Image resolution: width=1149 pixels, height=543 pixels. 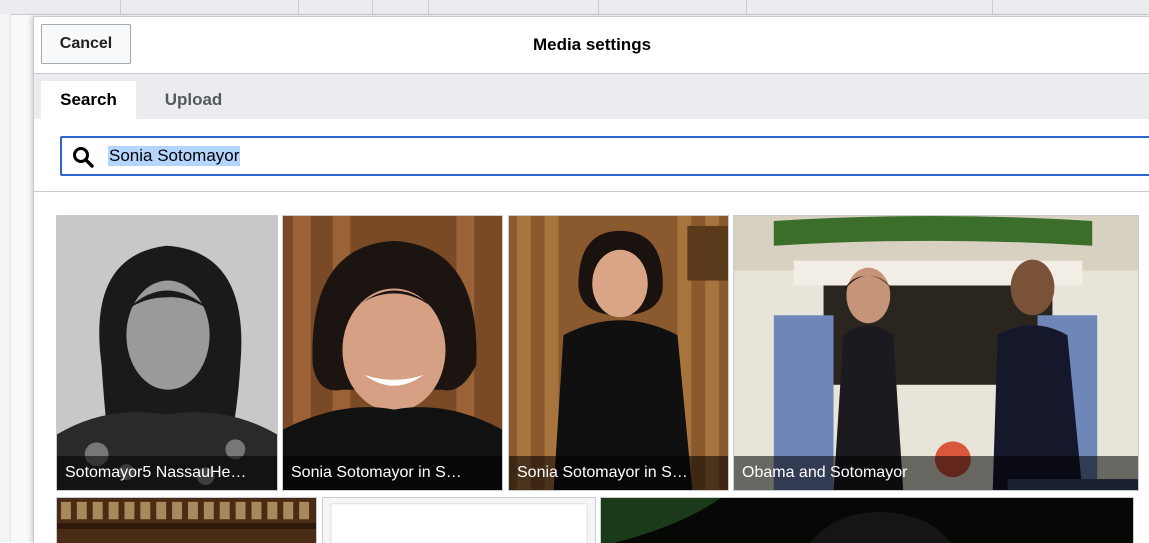 I want to click on dialog-title: Media settings, so click(x=592, y=44).